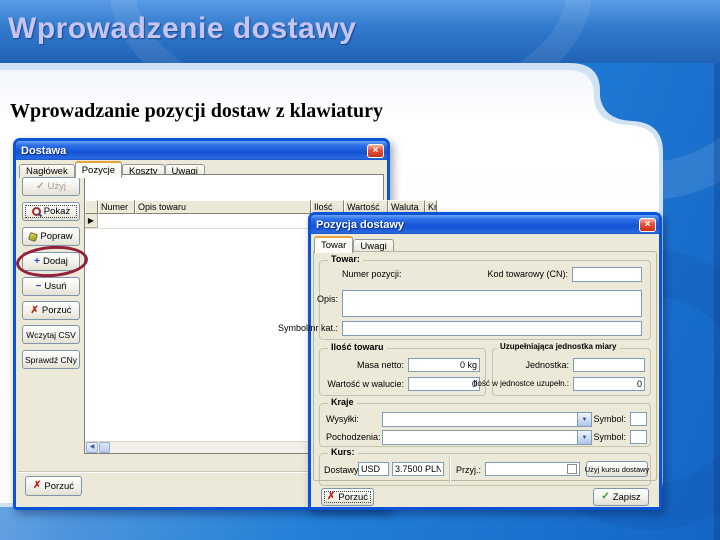  I want to click on group-caption: Ilość towaru, so click(357, 347).